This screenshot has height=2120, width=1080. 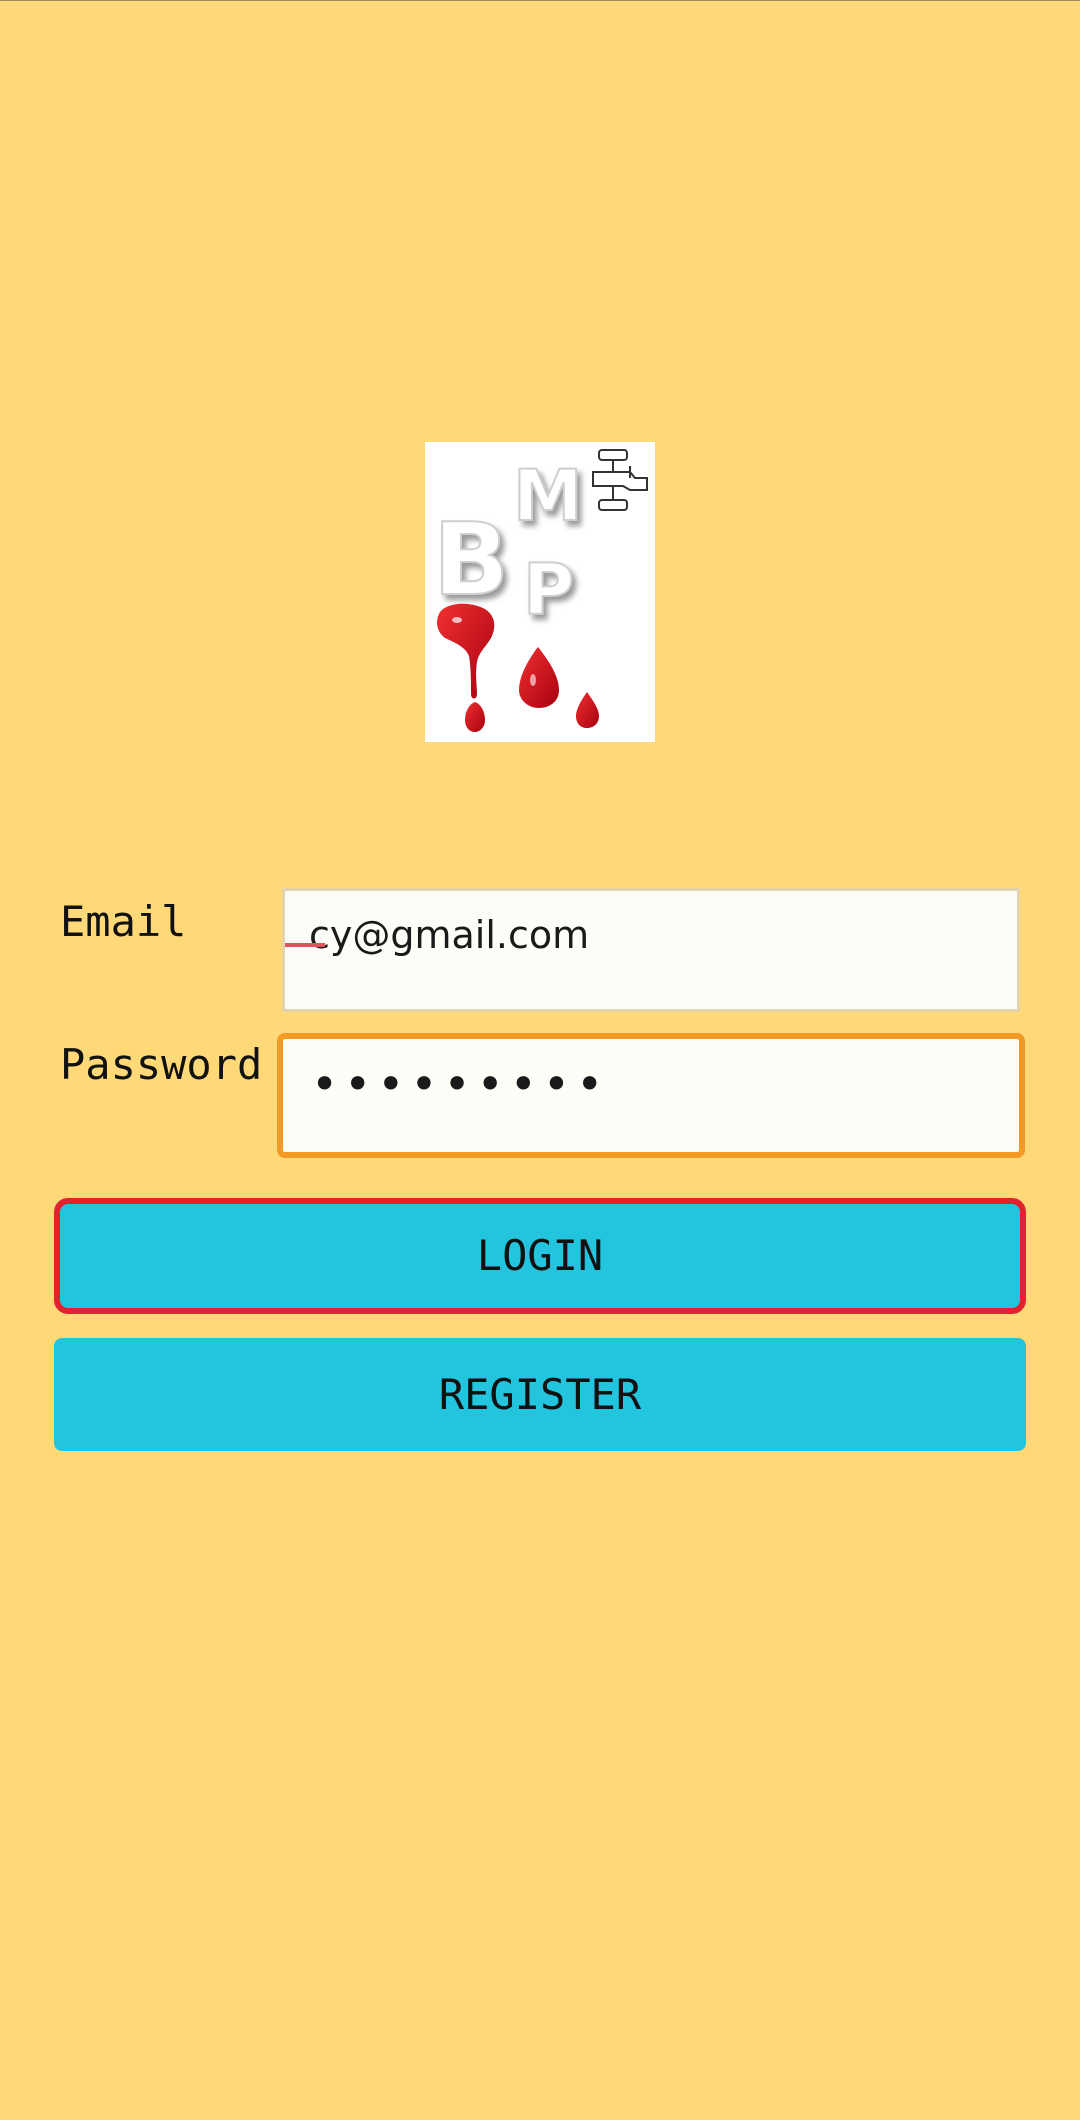 What do you see at coordinates (548, 496) in the screenshot?
I see `svg-text: M` at bounding box center [548, 496].